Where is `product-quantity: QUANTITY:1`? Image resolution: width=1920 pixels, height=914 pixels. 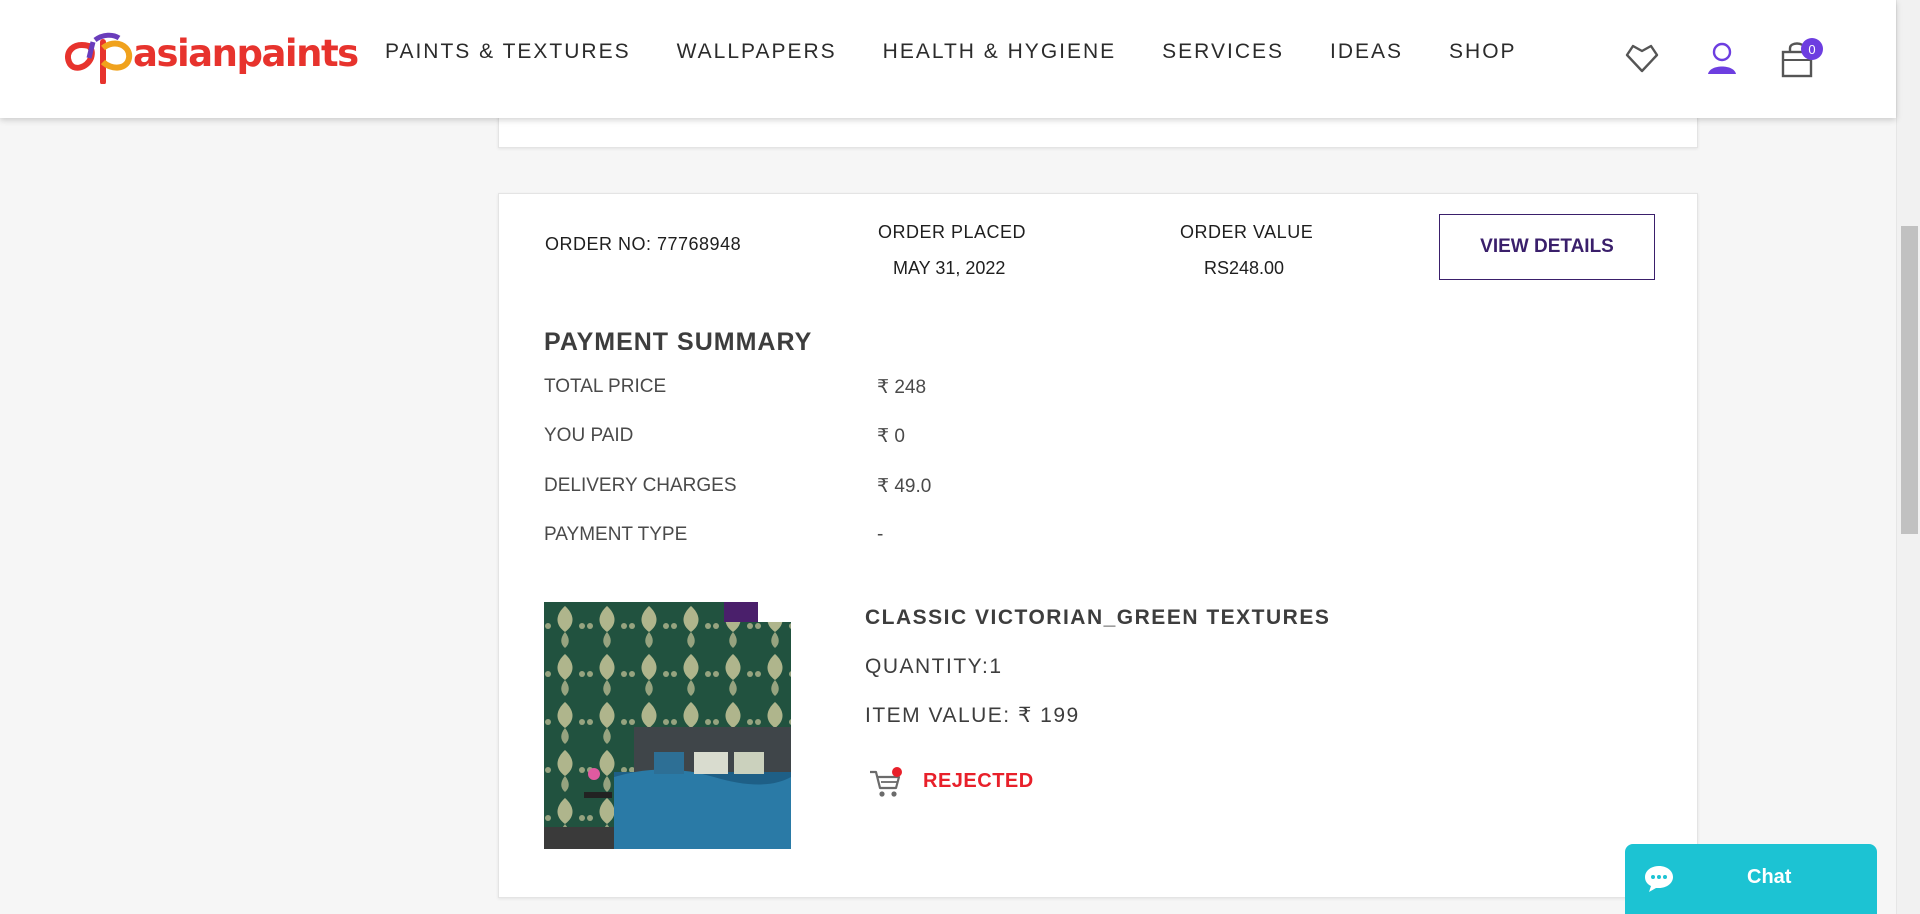
product-quantity: QUANTITY:1 is located at coordinates (934, 666).